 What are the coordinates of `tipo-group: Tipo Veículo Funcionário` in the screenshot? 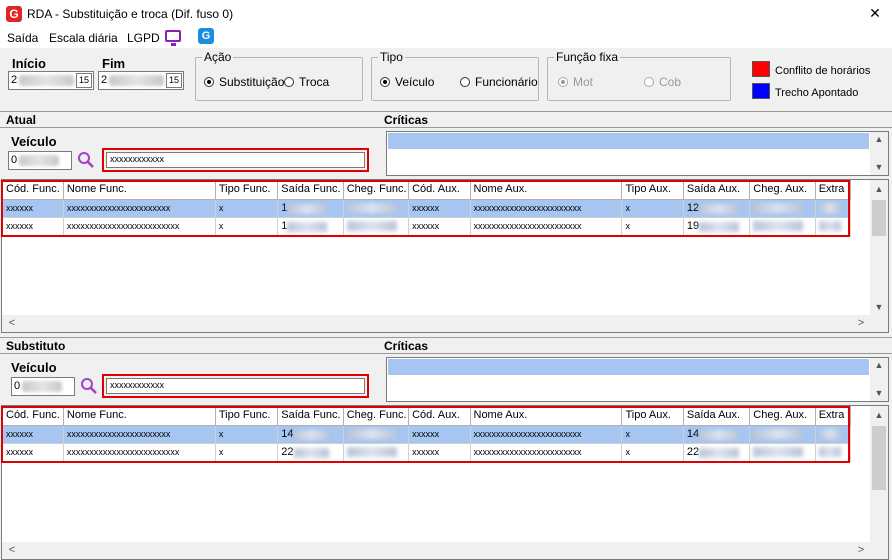 It's located at (455, 75).